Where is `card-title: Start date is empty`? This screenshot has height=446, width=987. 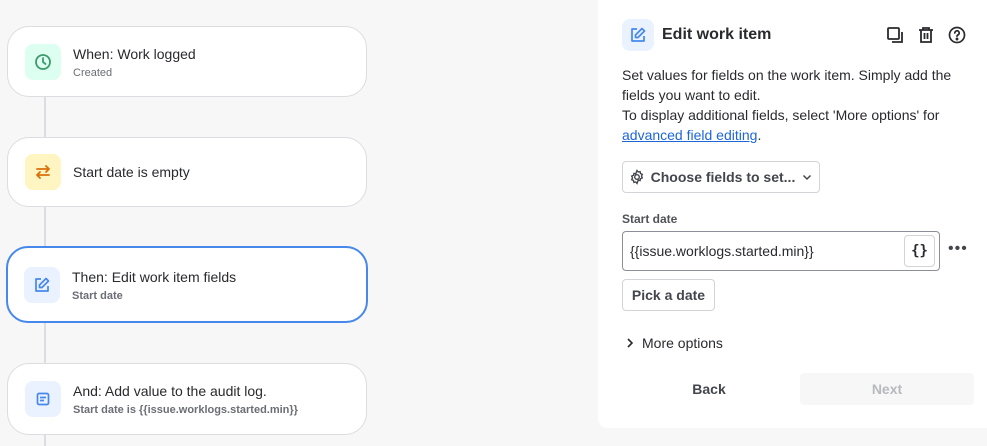
card-title: Start date is empty is located at coordinates (131, 172).